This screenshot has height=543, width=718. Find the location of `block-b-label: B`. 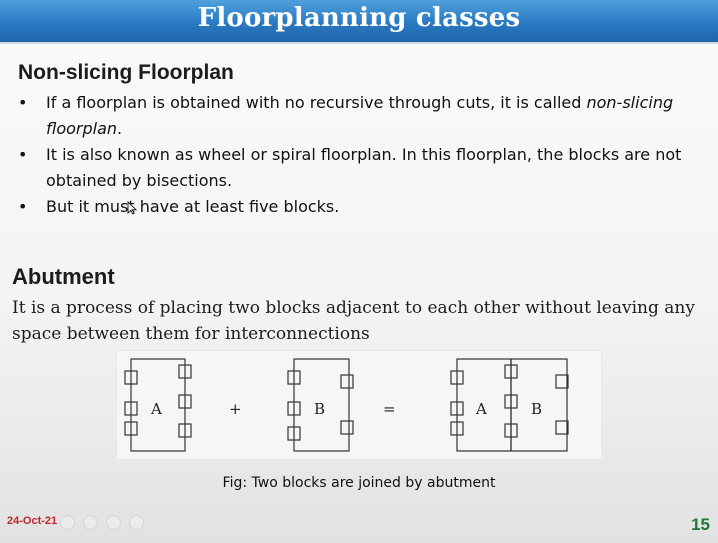

block-b-label: B is located at coordinates (319, 409).